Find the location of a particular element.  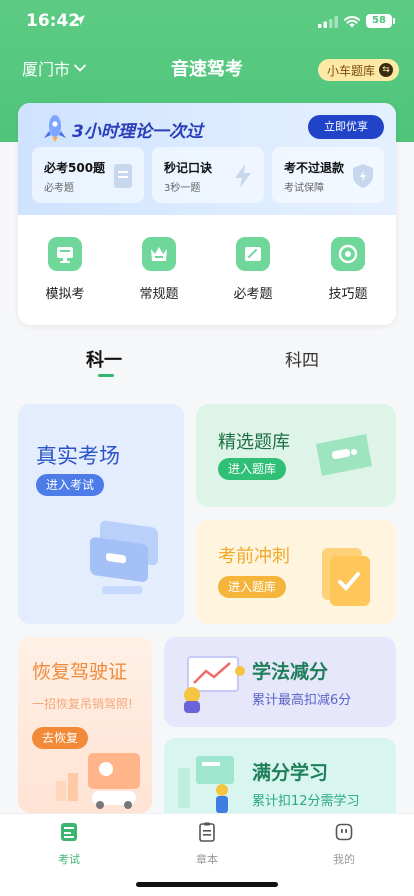

enter-exam-button: 进入考试 is located at coordinates (70, 485).